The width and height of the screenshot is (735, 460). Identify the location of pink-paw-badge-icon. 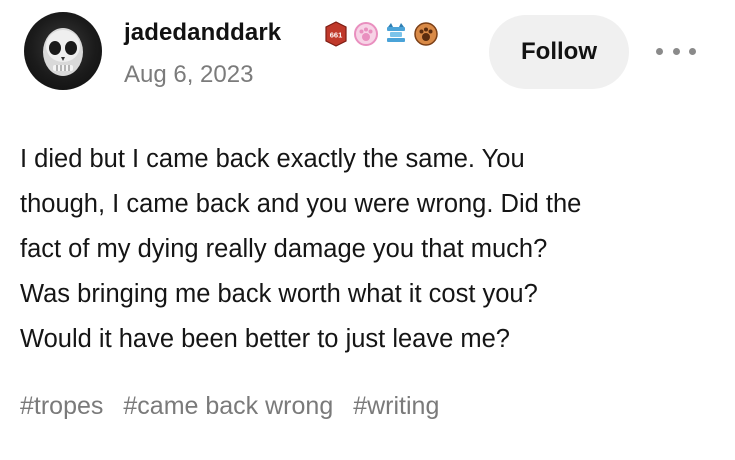
(366, 34).